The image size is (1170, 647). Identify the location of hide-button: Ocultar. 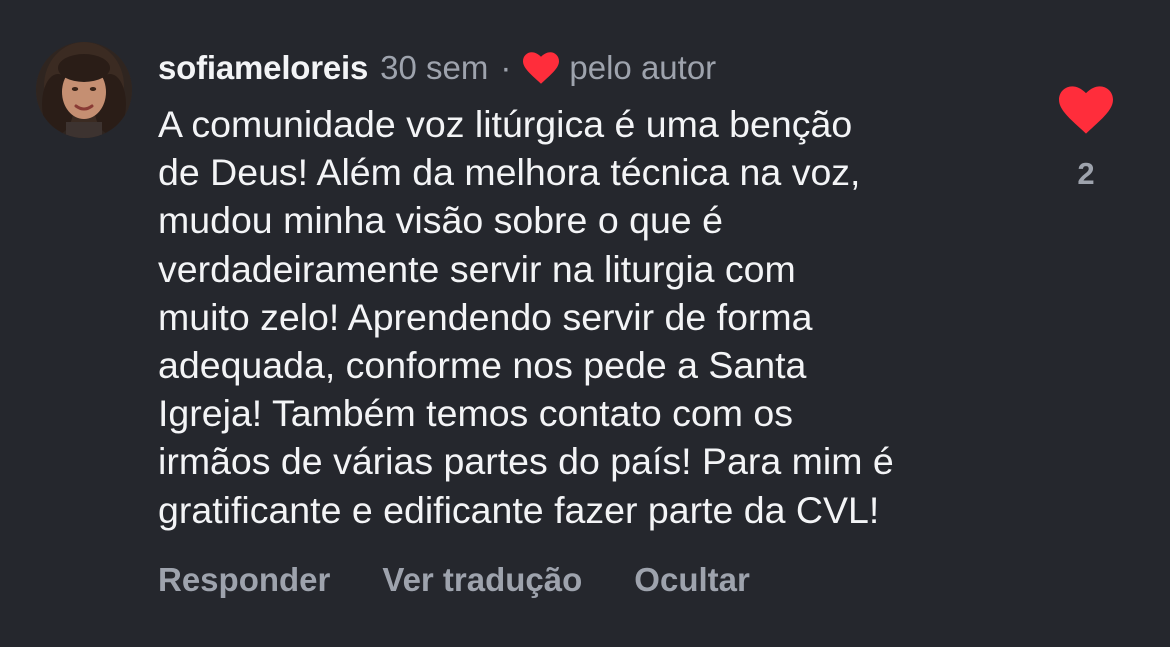
(692, 580).